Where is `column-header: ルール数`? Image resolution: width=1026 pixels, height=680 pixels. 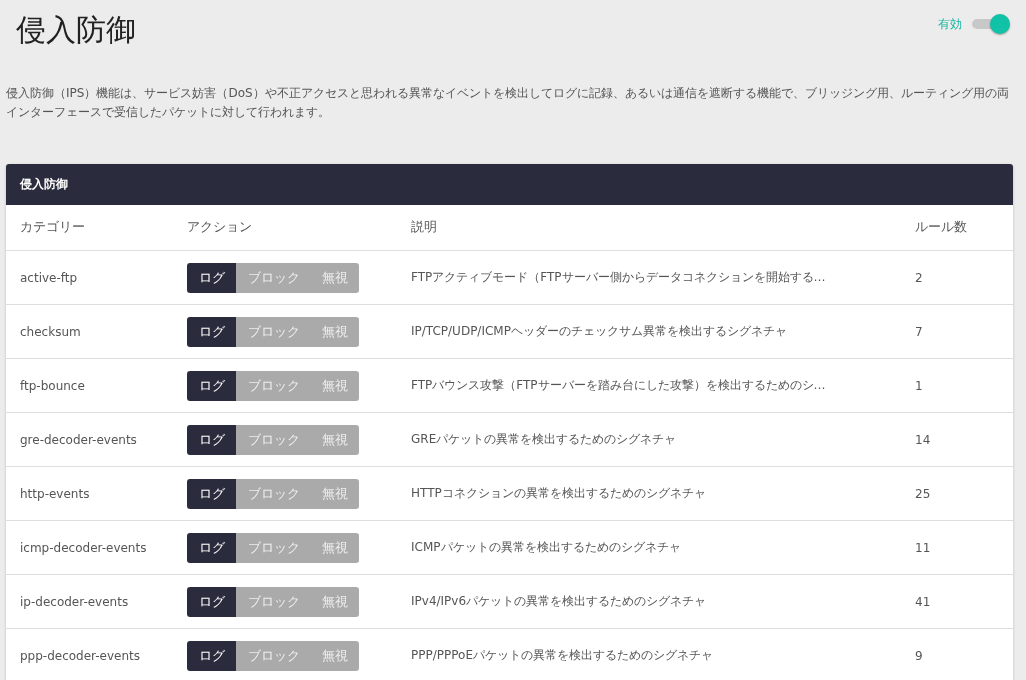
column-header: ルール数 is located at coordinates (941, 227).